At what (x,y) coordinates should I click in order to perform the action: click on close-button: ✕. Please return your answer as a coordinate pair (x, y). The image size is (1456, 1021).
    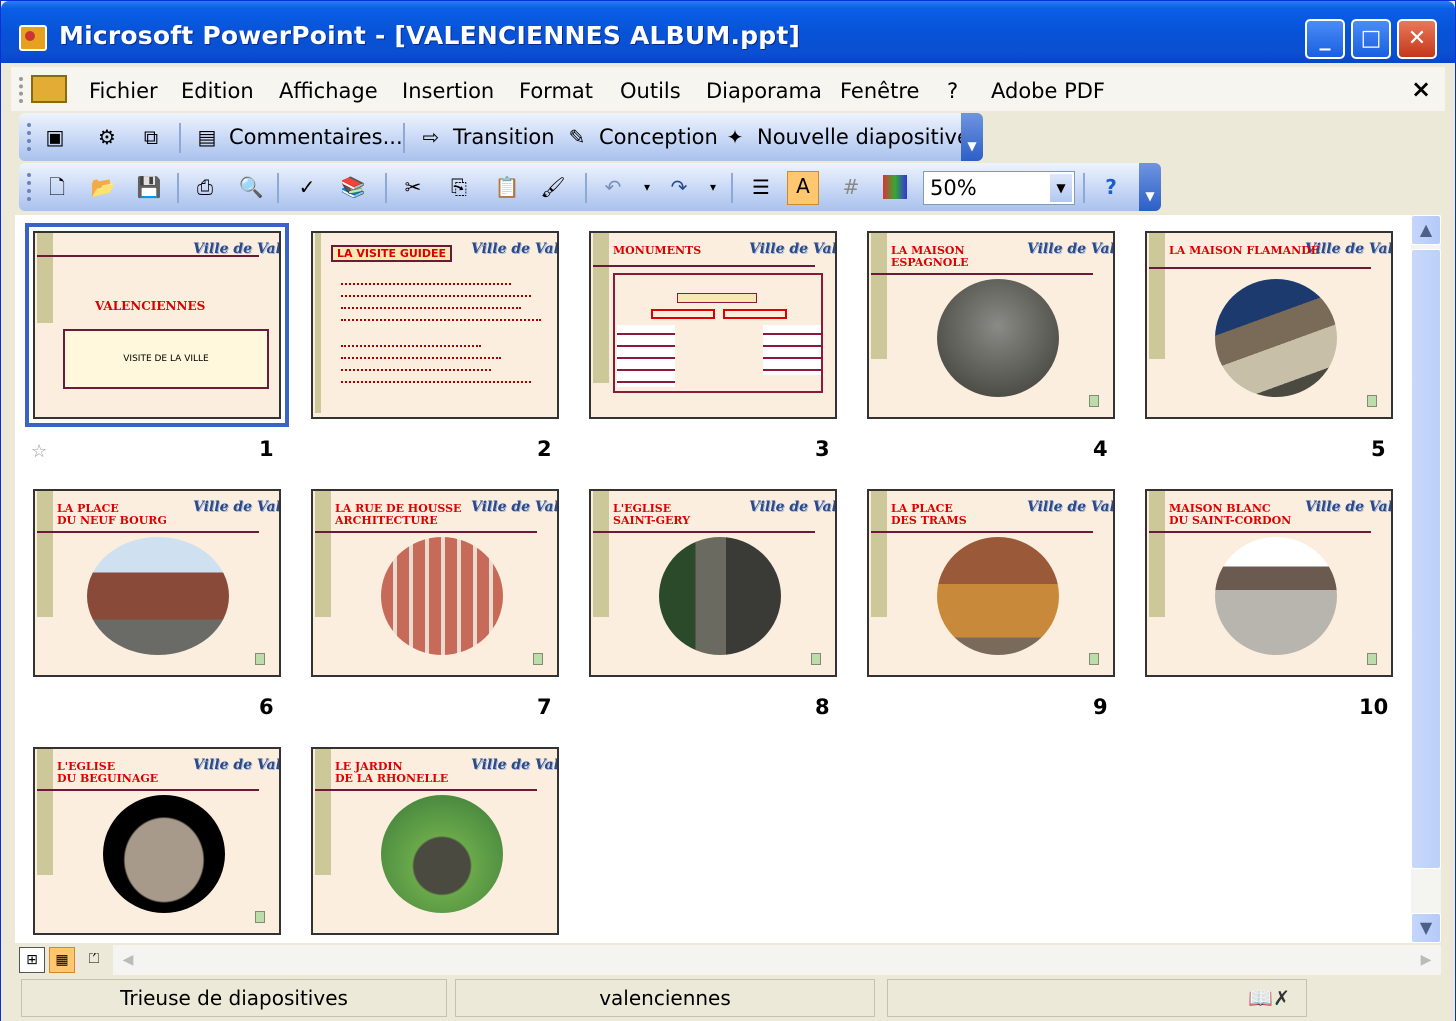
    Looking at the image, I should click on (1417, 39).